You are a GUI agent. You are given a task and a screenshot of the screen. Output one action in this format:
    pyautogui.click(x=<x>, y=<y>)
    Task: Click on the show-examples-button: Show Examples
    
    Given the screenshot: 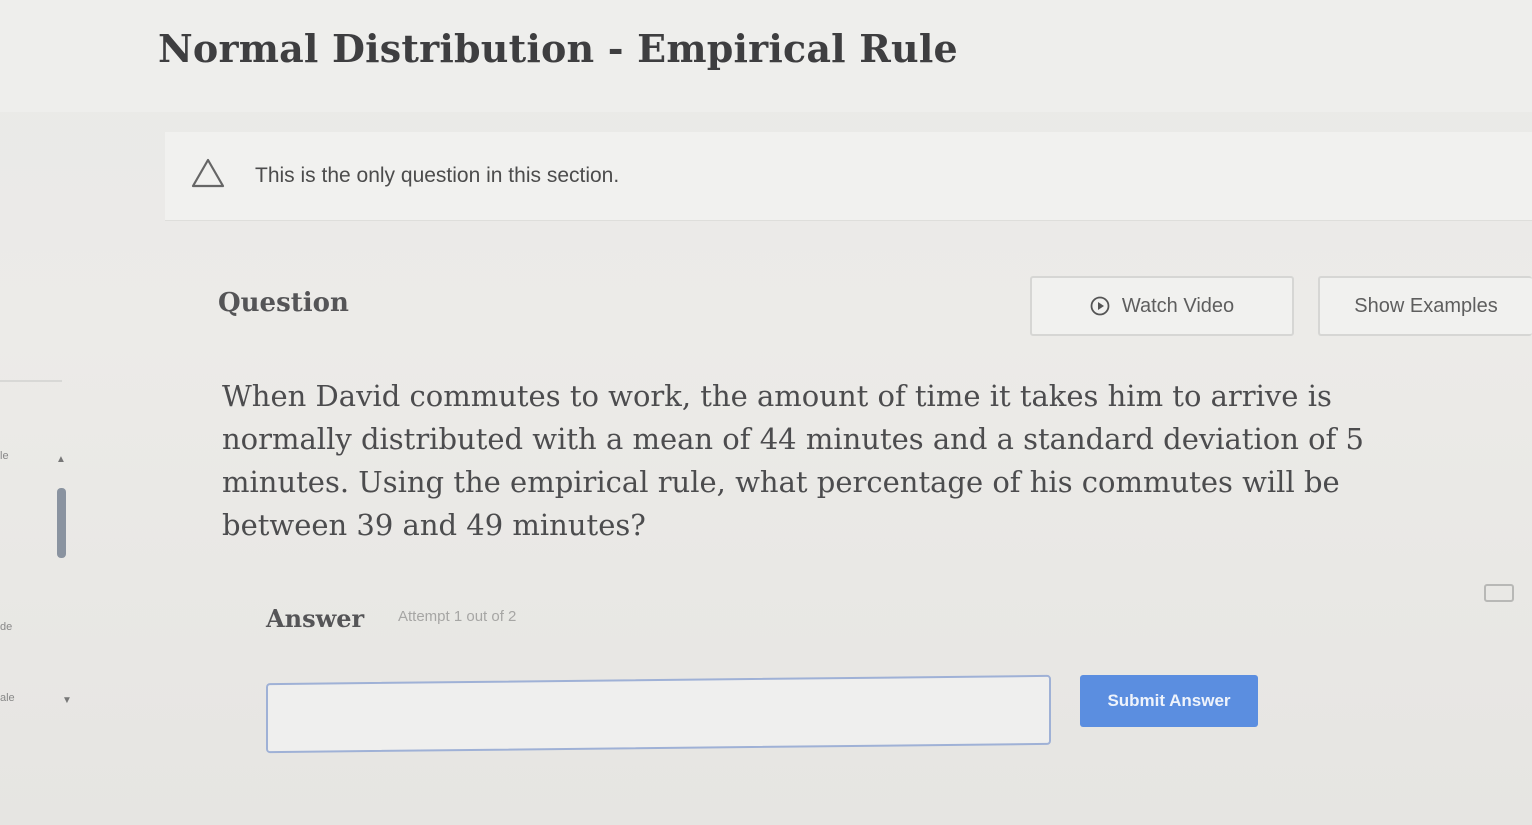 What is the action you would take?
    pyautogui.click(x=1425, y=306)
    